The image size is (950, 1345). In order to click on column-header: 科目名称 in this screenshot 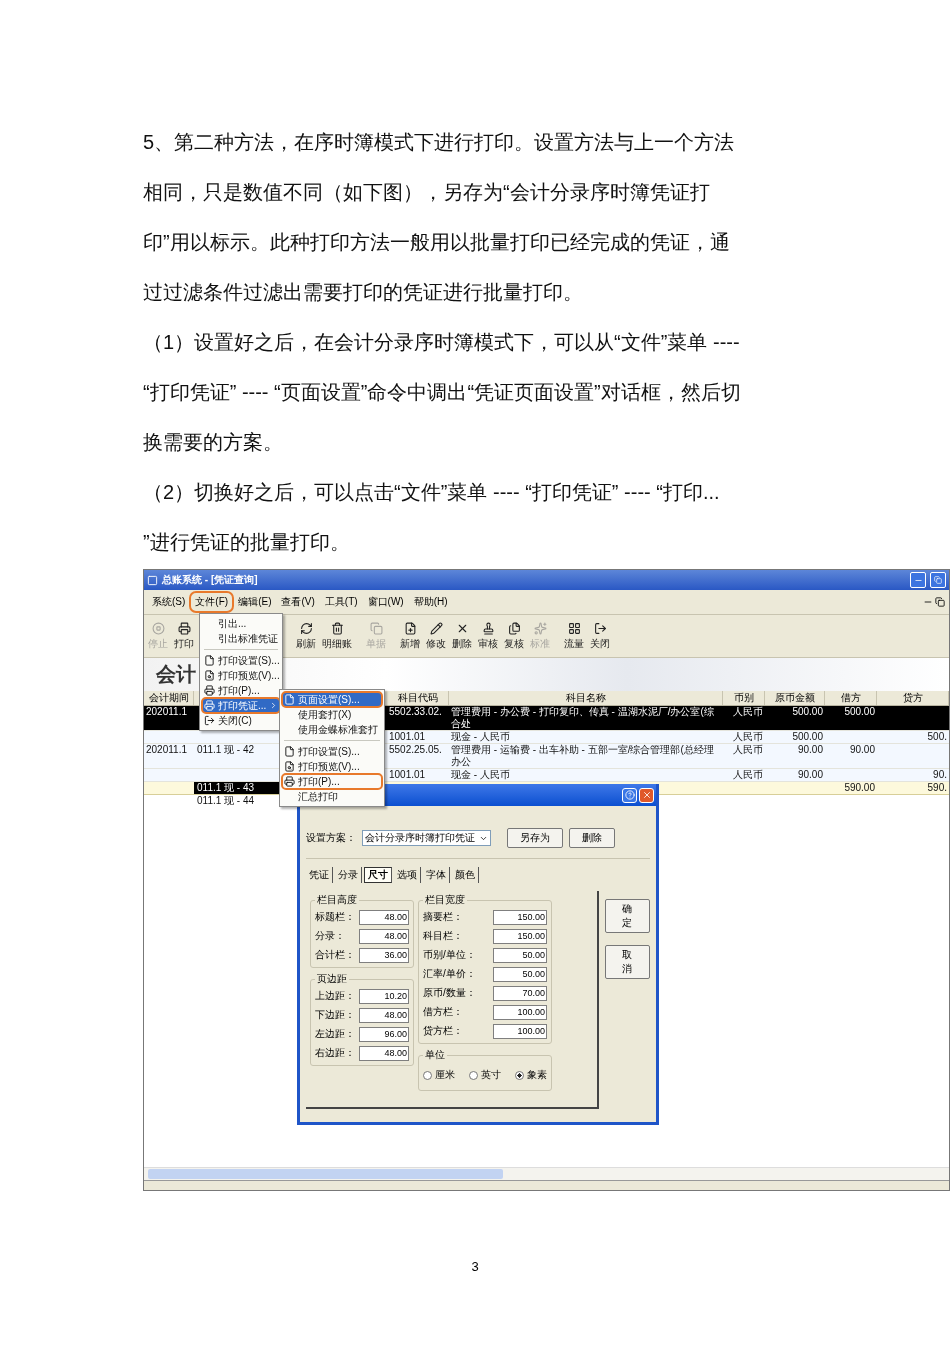, I will do `click(586, 698)`.